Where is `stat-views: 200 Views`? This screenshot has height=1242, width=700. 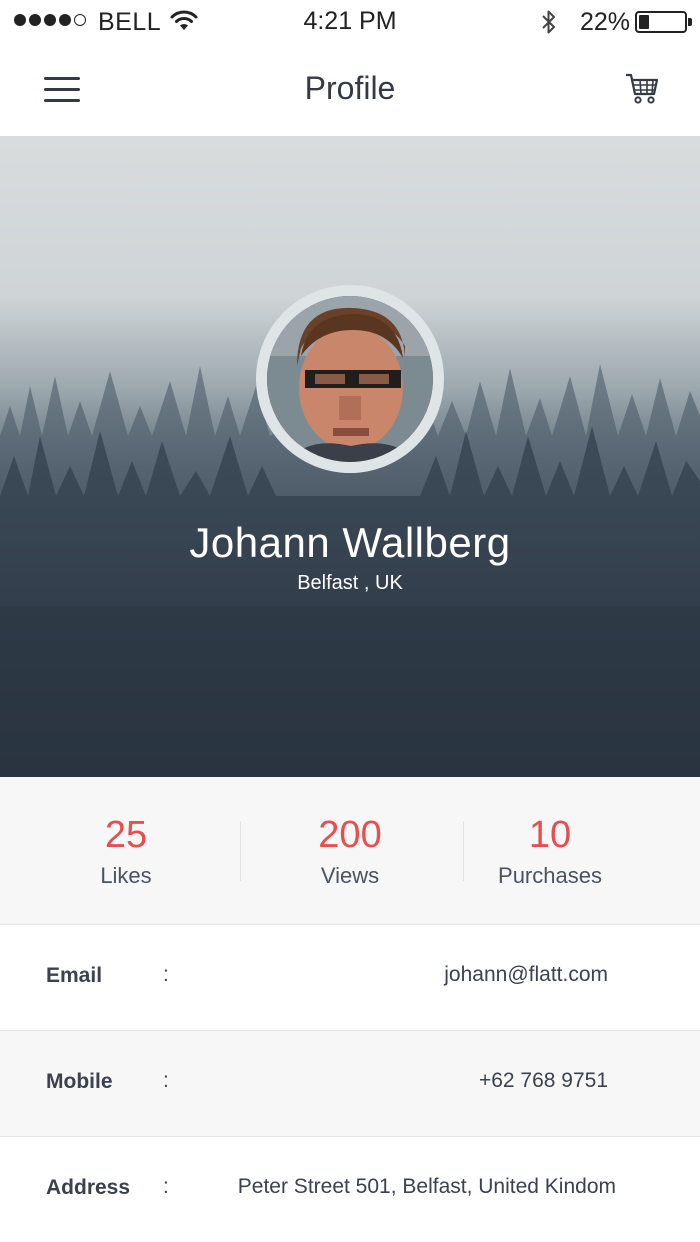 stat-views: 200 Views is located at coordinates (350, 850).